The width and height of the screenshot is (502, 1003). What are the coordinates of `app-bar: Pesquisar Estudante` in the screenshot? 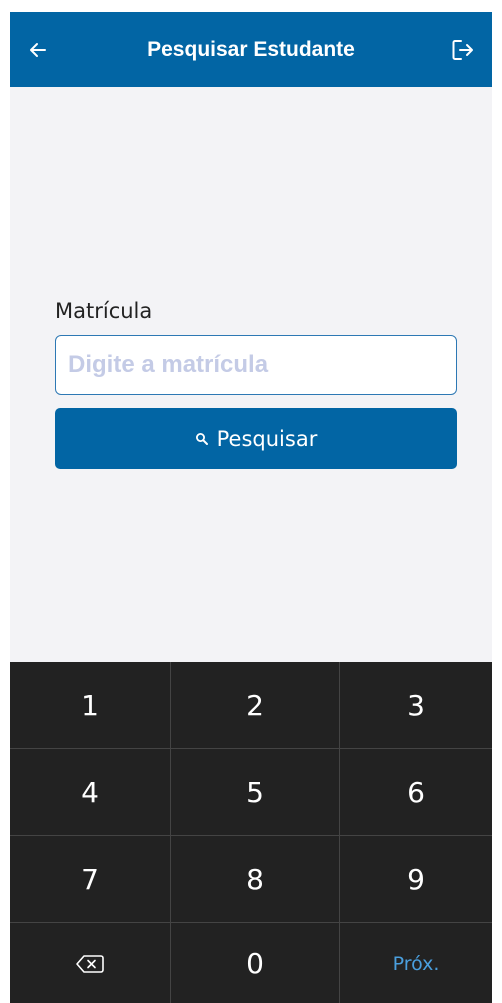 It's located at (251, 49).